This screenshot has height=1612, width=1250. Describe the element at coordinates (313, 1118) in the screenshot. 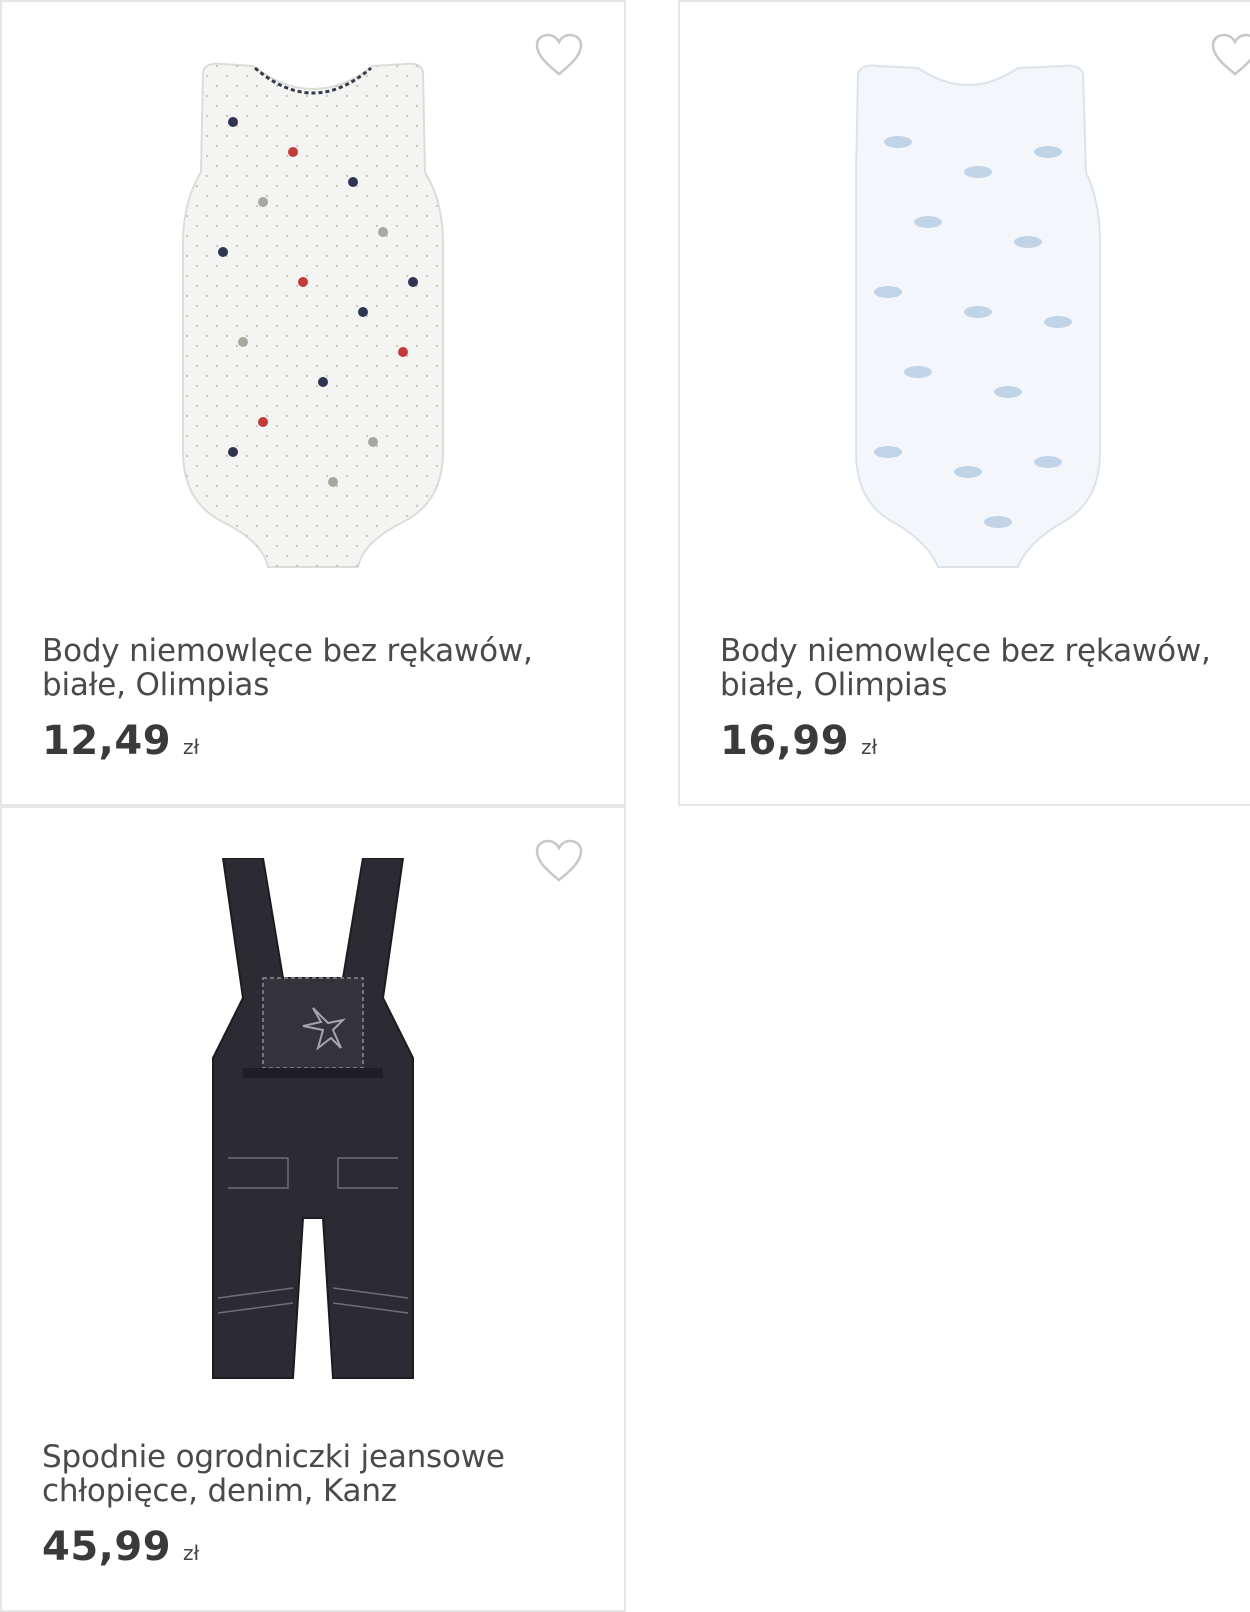

I see `dungarees-image` at that location.